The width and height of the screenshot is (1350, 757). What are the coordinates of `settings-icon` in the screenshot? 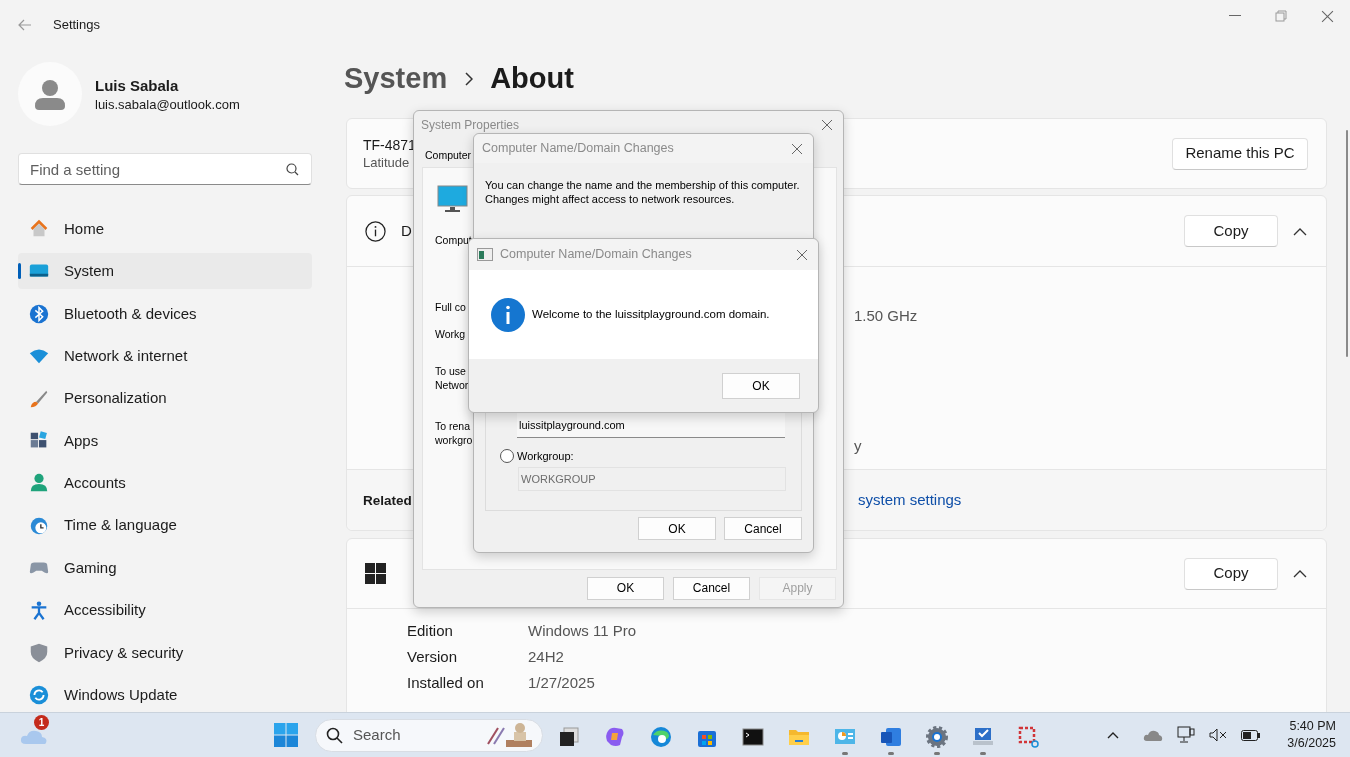 It's located at (937, 737).